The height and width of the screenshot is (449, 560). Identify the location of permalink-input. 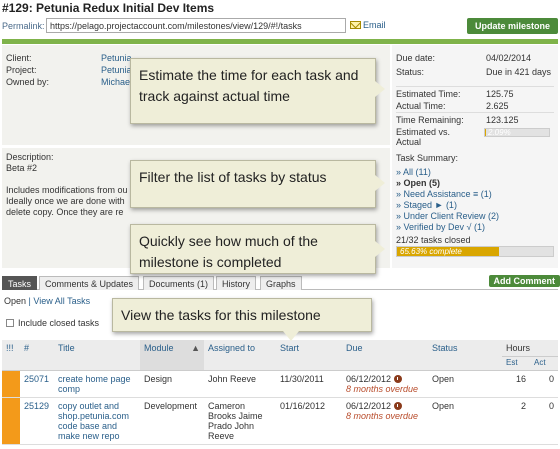
(196, 25).